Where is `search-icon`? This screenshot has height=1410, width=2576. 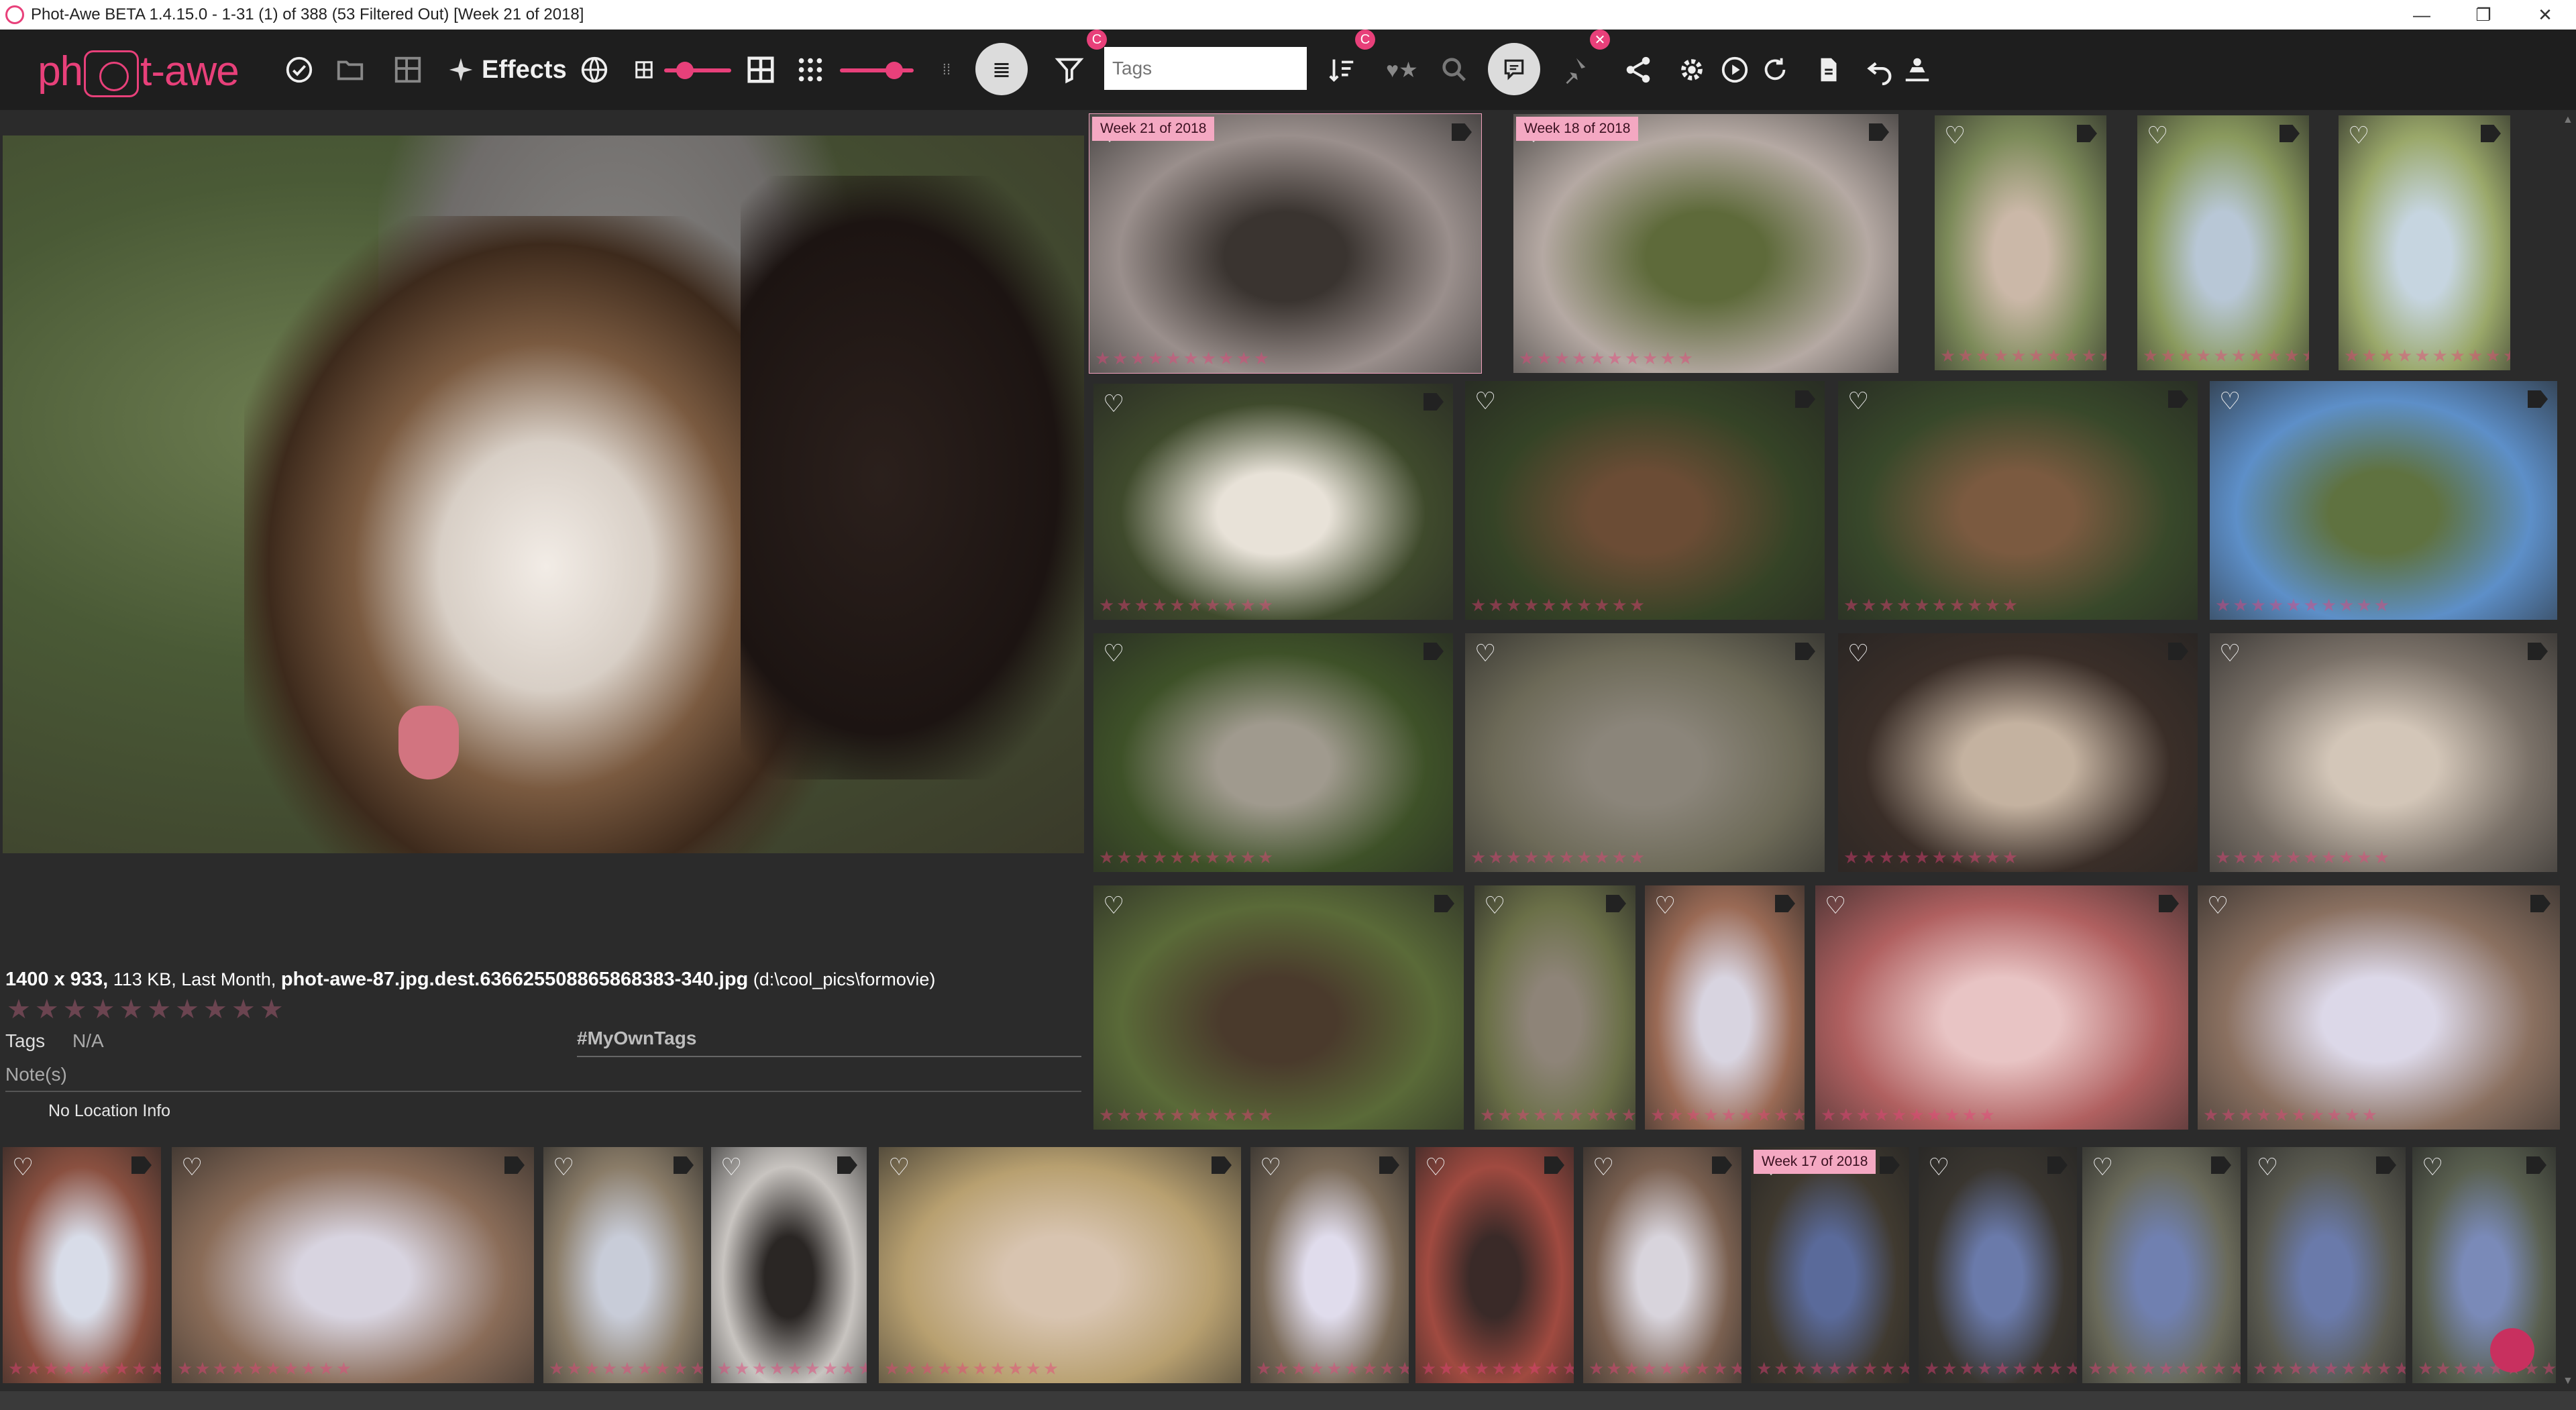
search-icon is located at coordinates (1454, 70).